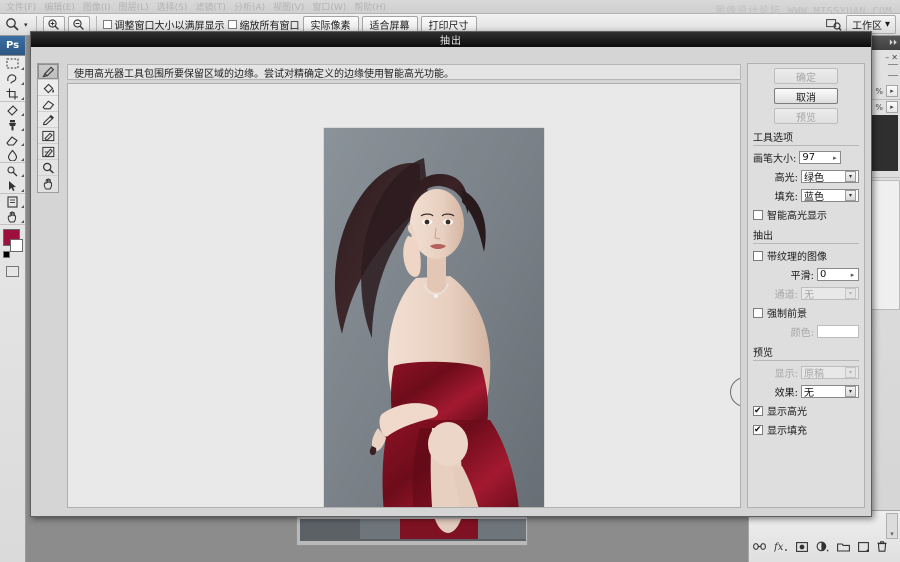  I want to click on checkbox-resize-windows: 调整窗口大小以满屏显示, so click(163, 24).